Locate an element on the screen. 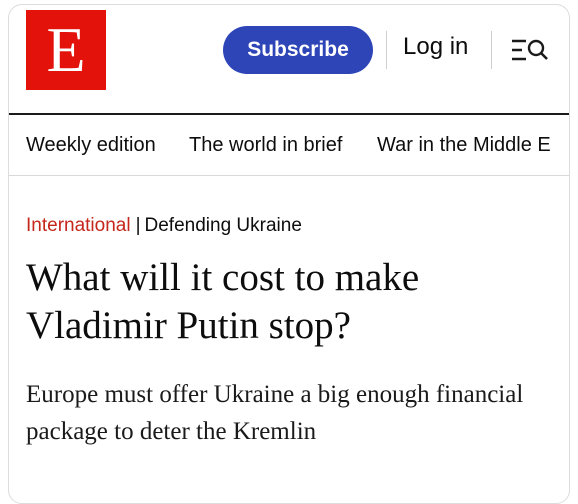 This screenshot has height=504, width=578. subscribe-button: Subscribe is located at coordinates (298, 50).